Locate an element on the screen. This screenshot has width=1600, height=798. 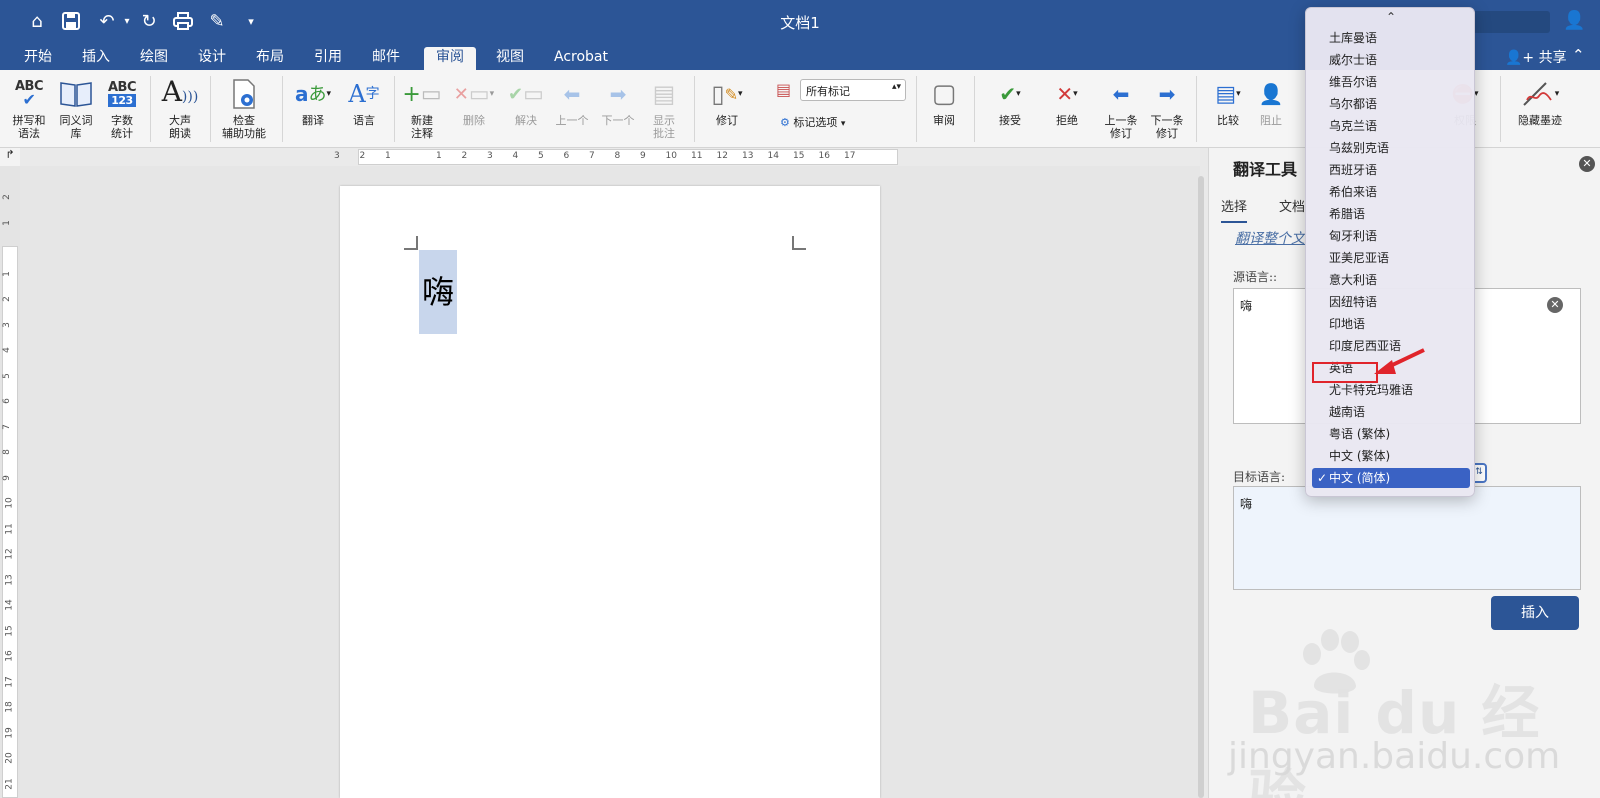
vertical-ruler: 2 1 1 2 3 4 5 6 7 8 9 10 11 12 13 14 15 16 17 18 19 20 21 is located at coordinates (10, 482).